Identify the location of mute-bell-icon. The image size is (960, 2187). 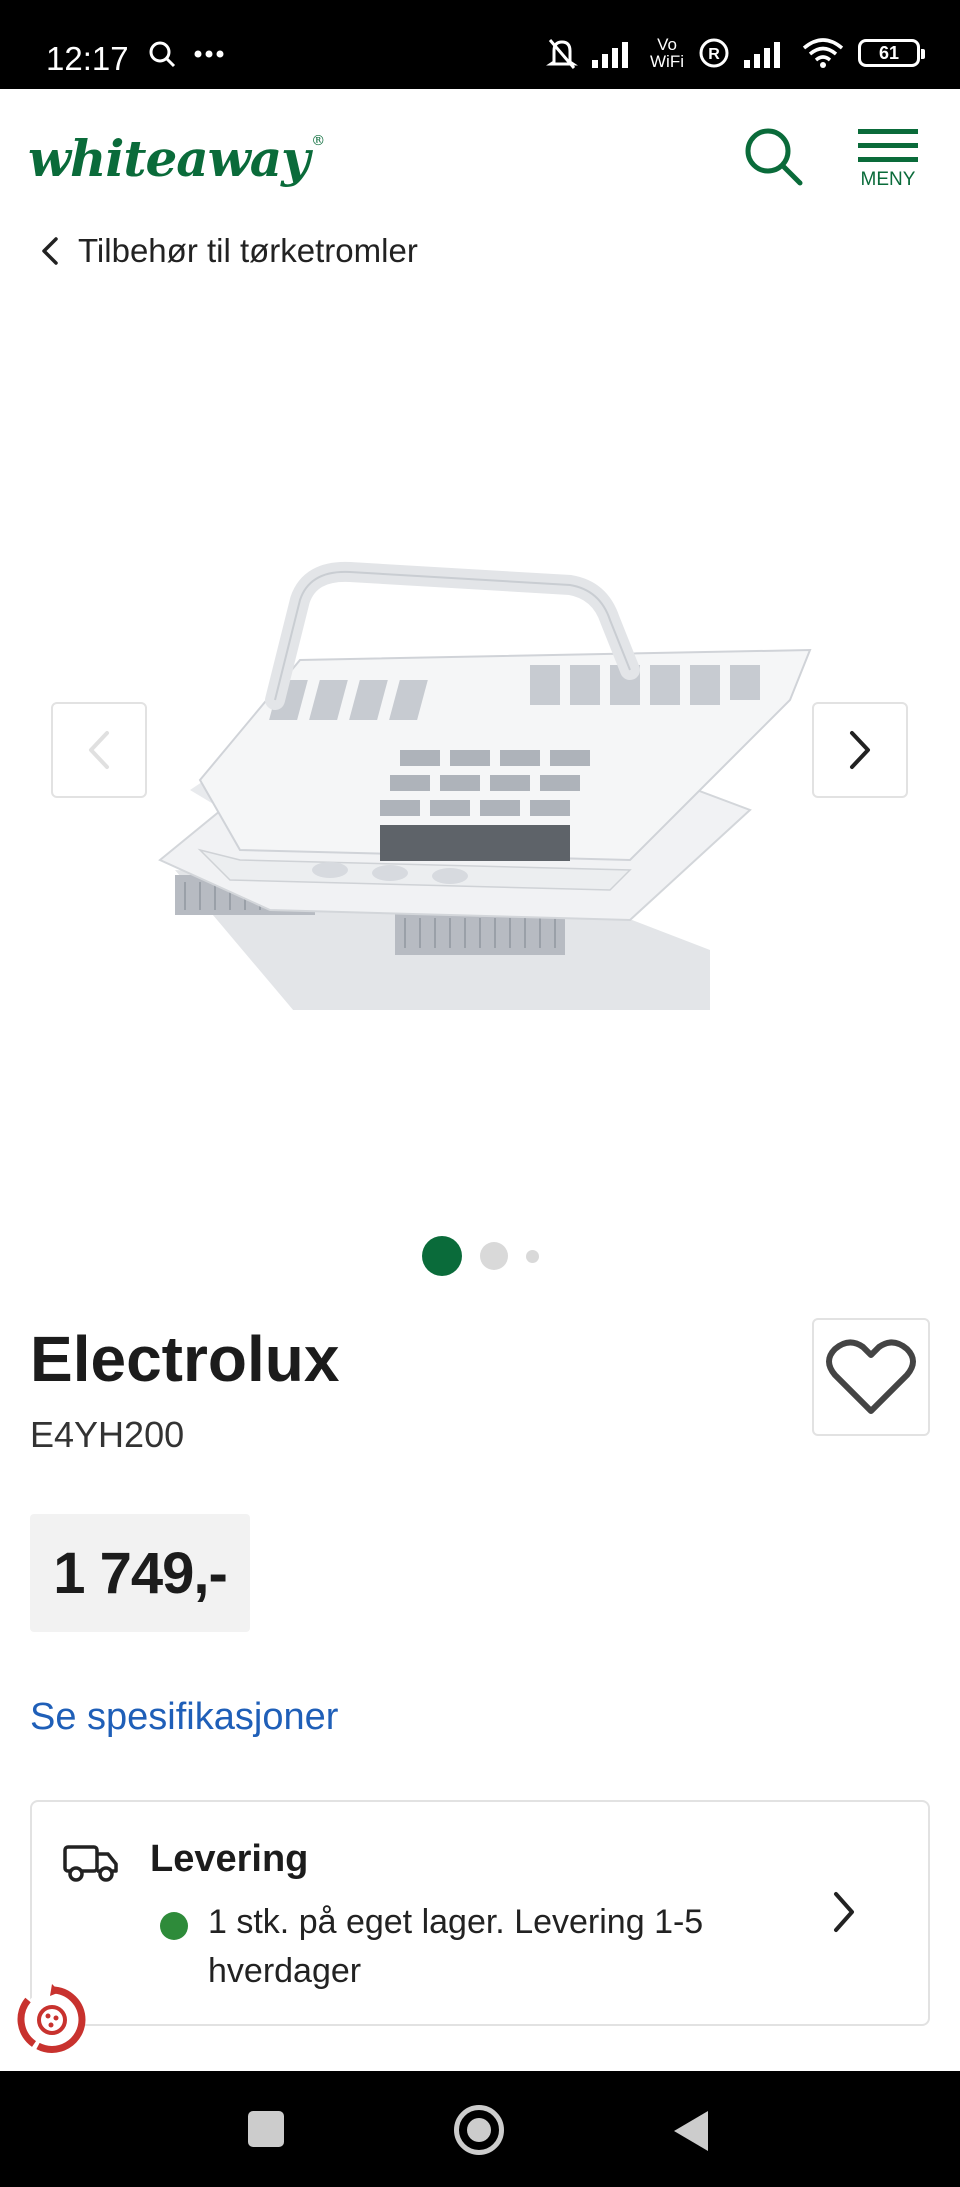
(562, 54).